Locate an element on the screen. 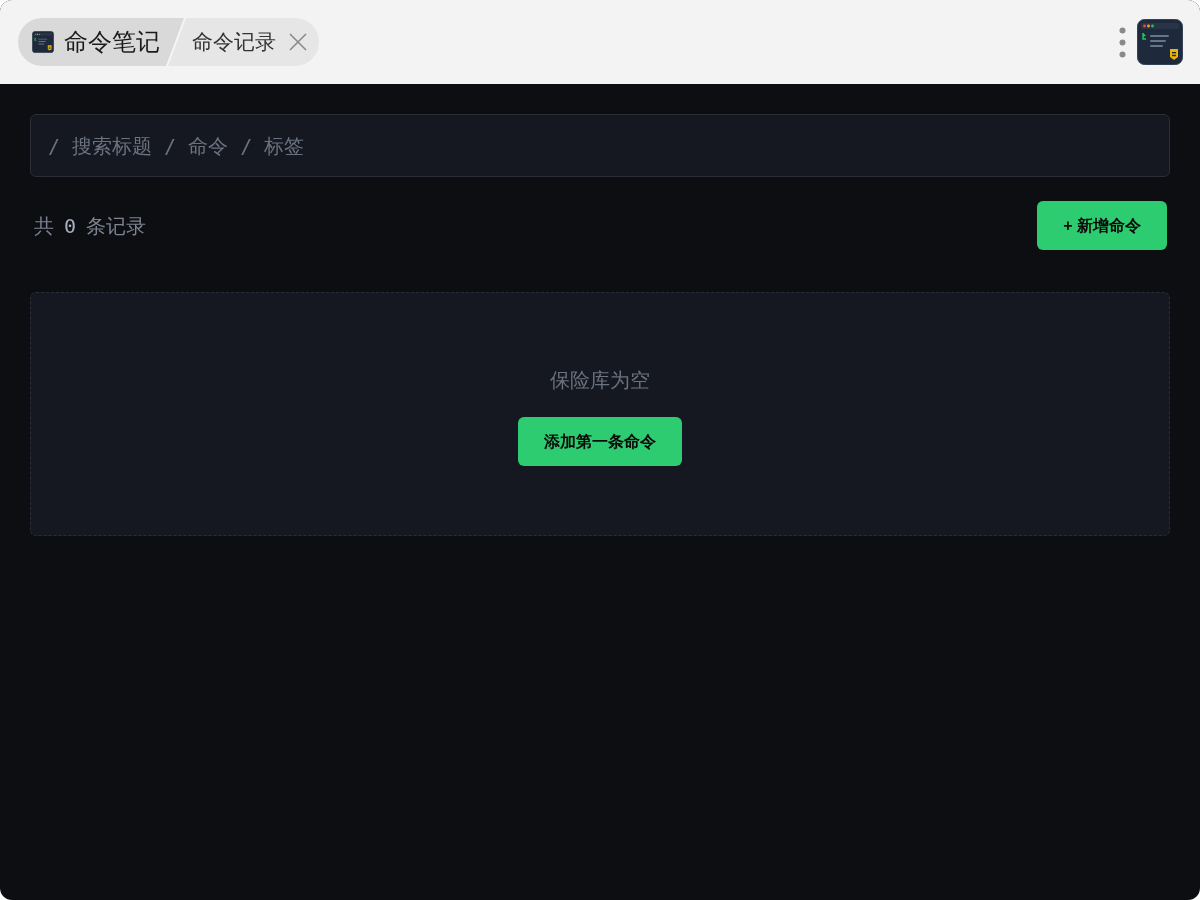 Image resolution: width=1200 pixels, height=900 pixels. close-icon is located at coordinates (298, 42).